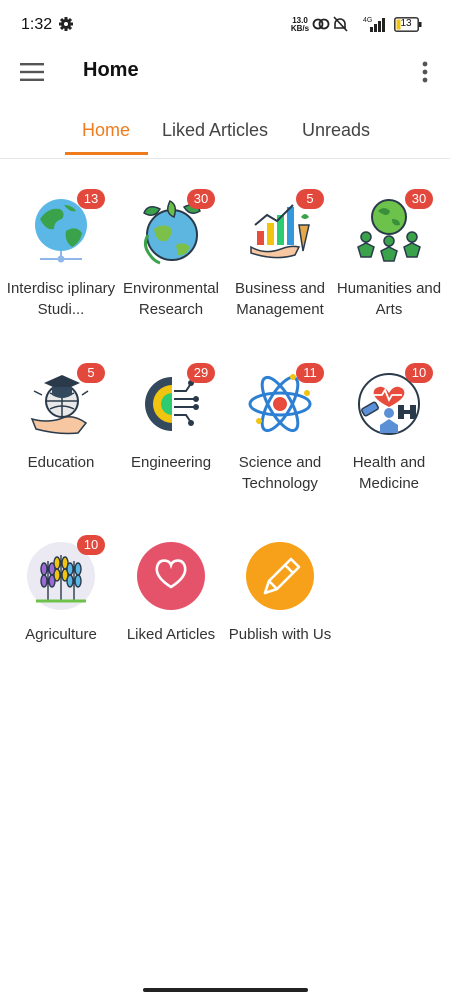 Image resolution: width=450 pixels, height=1000 pixels. What do you see at coordinates (91, 199) in the screenshot?
I see `unread-count-badge: 13` at bounding box center [91, 199].